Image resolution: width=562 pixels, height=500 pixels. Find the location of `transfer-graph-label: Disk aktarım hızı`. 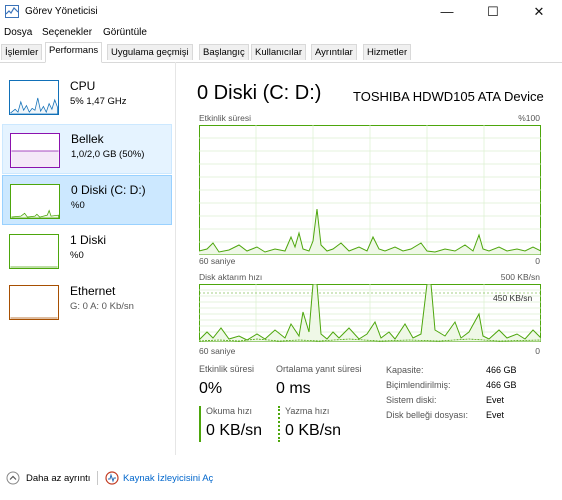

transfer-graph-label: Disk aktarım hızı is located at coordinates (231, 277).